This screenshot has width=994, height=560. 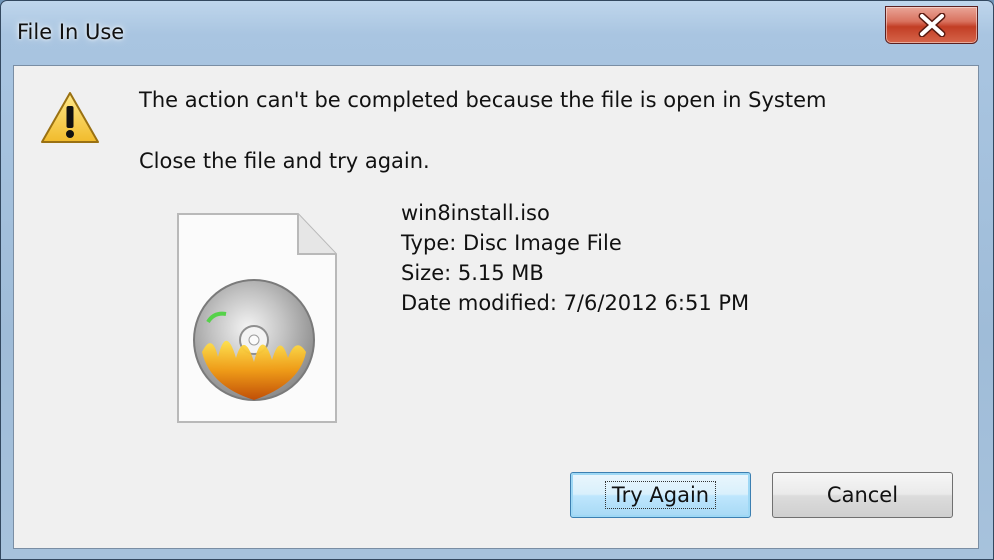 I want to click on cancel-button: Cancel, so click(x=862, y=495).